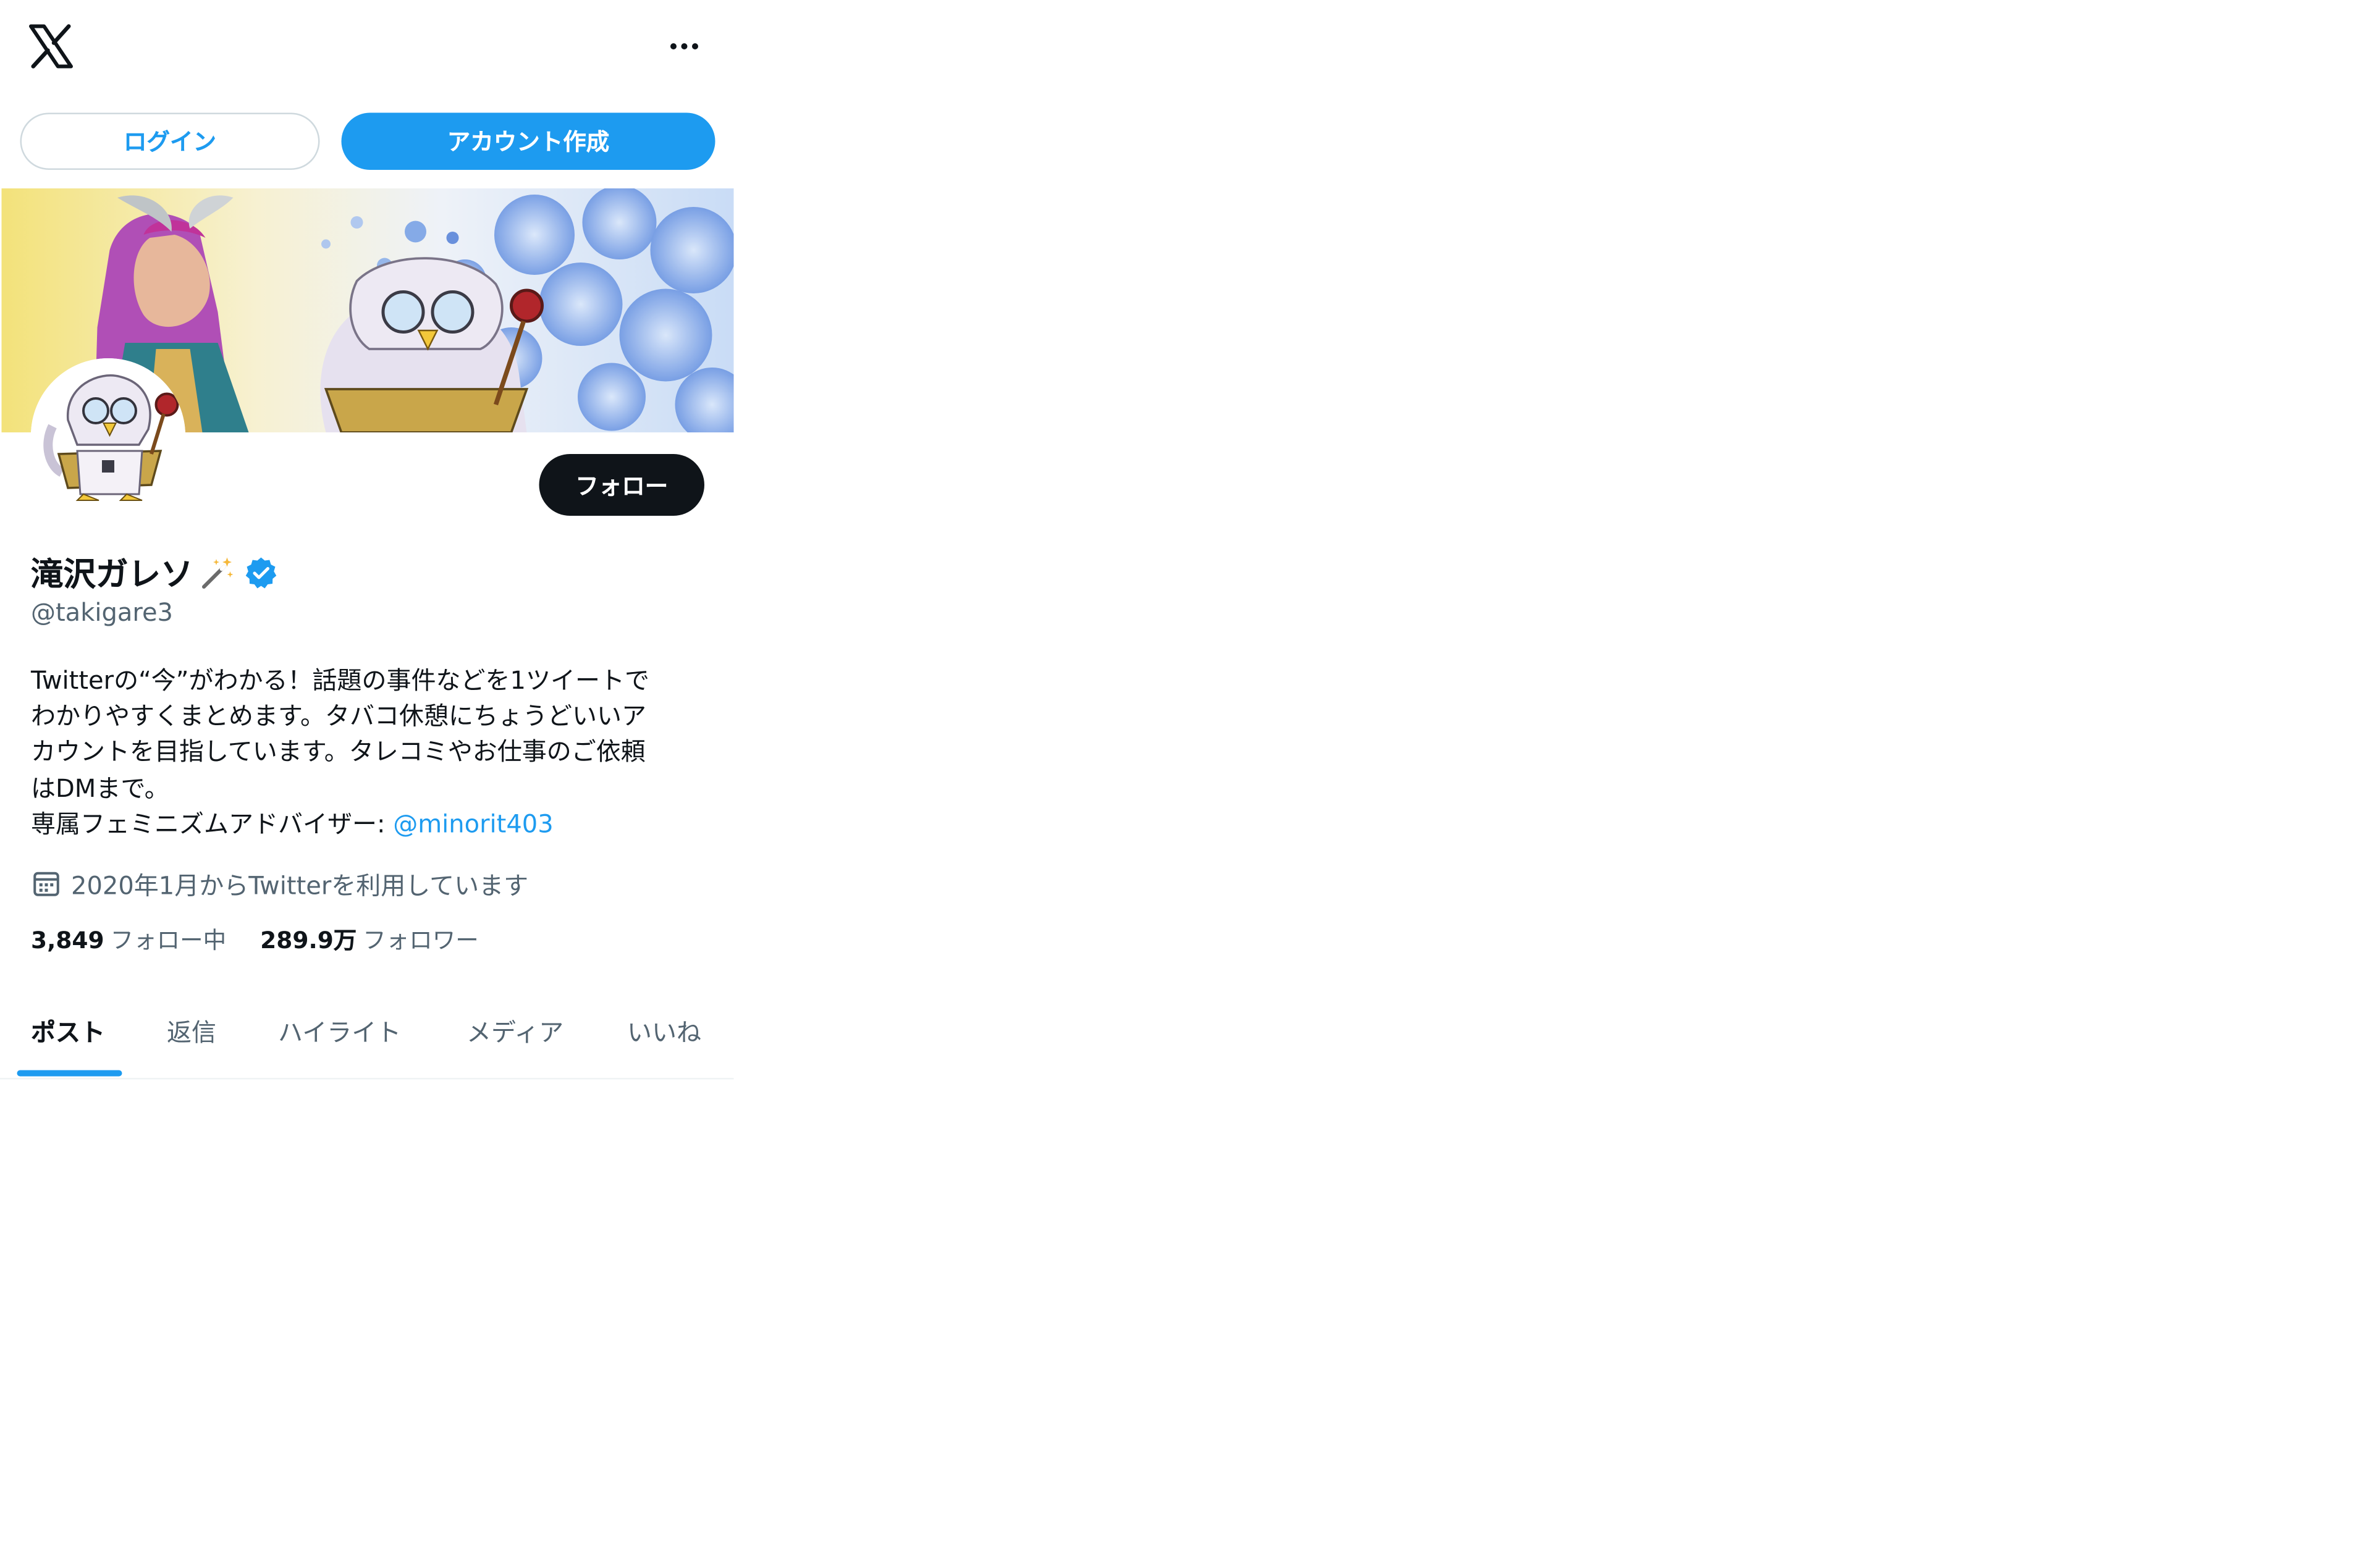 This screenshot has height=1564, width=2380. Describe the element at coordinates (170, 141) in the screenshot. I see `login-button: ログイン` at that location.